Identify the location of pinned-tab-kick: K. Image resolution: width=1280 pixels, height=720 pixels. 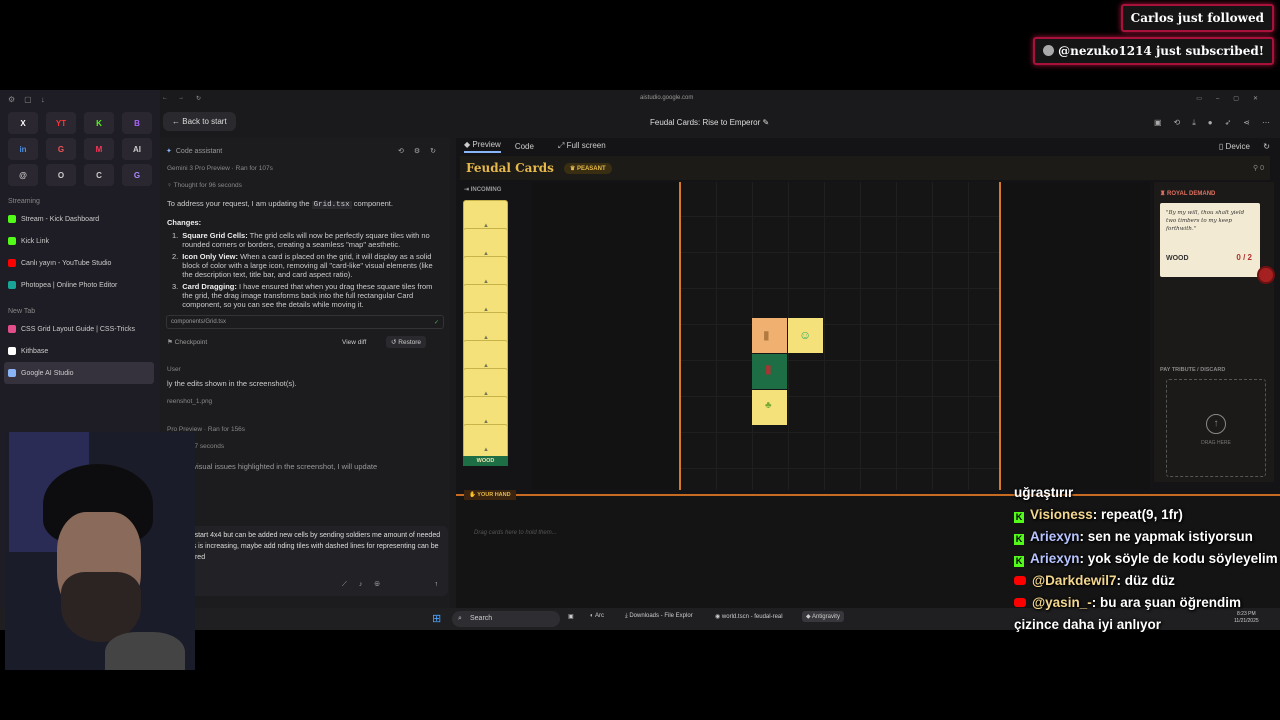
(99, 123).